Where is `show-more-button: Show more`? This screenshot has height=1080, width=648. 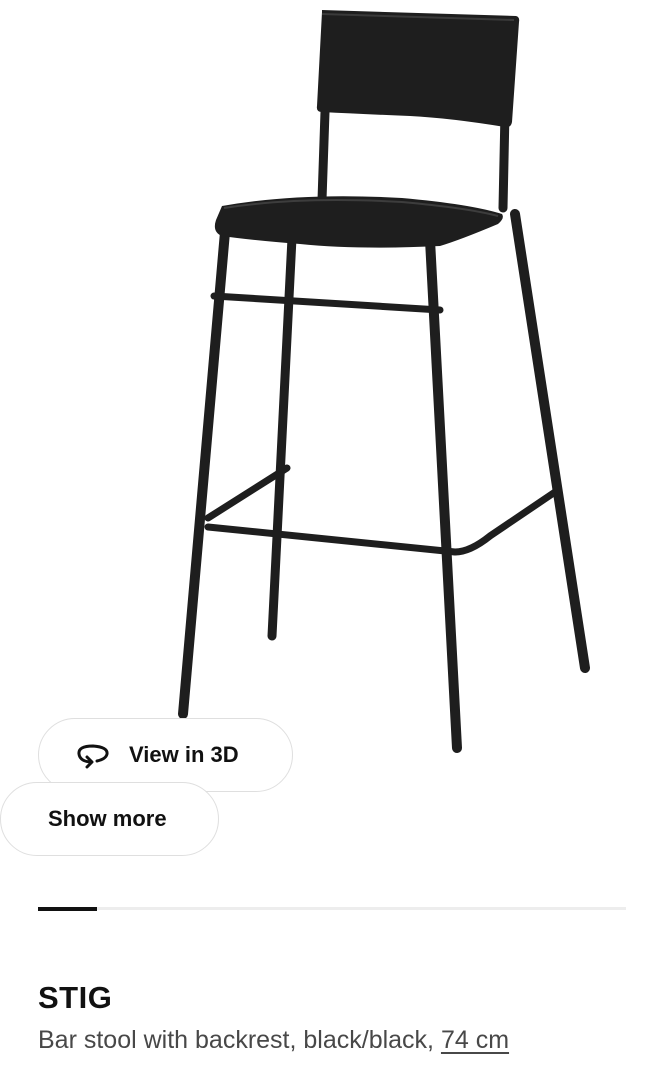
show-more-button: Show more is located at coordinates (109, 819).